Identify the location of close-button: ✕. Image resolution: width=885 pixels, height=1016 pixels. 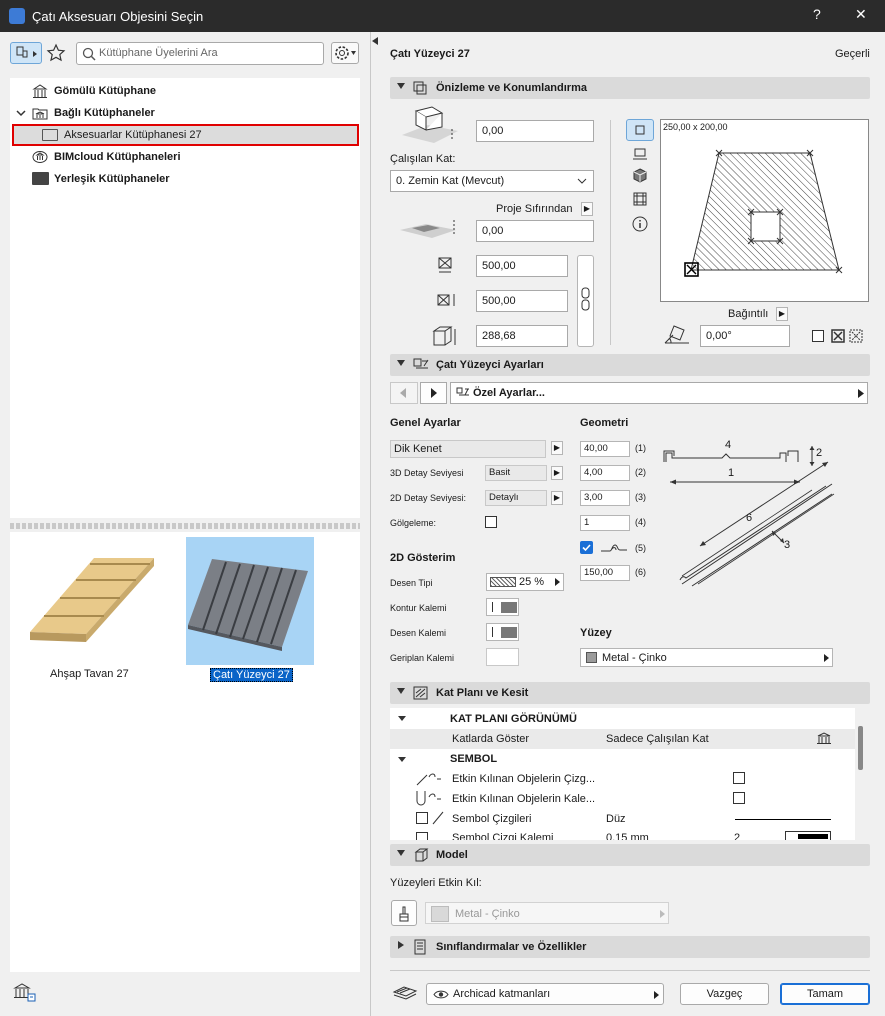
(861, 14).